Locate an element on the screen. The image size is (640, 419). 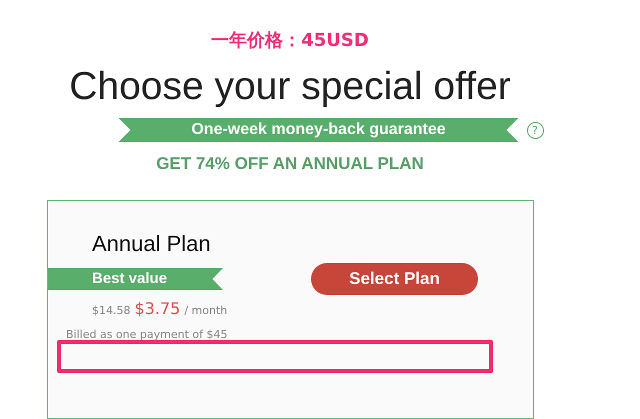
old-price: $14.58 is located at coordinates (111, 310).